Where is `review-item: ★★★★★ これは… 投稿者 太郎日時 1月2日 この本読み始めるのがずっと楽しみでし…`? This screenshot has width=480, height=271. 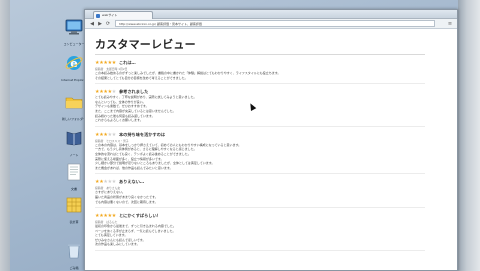
review-item: ★★★★★ これは… 投稿者 太郎日時 1月2日 この本読み始めるのがずっと楽しみでし… is located at coordinates (260, 72).